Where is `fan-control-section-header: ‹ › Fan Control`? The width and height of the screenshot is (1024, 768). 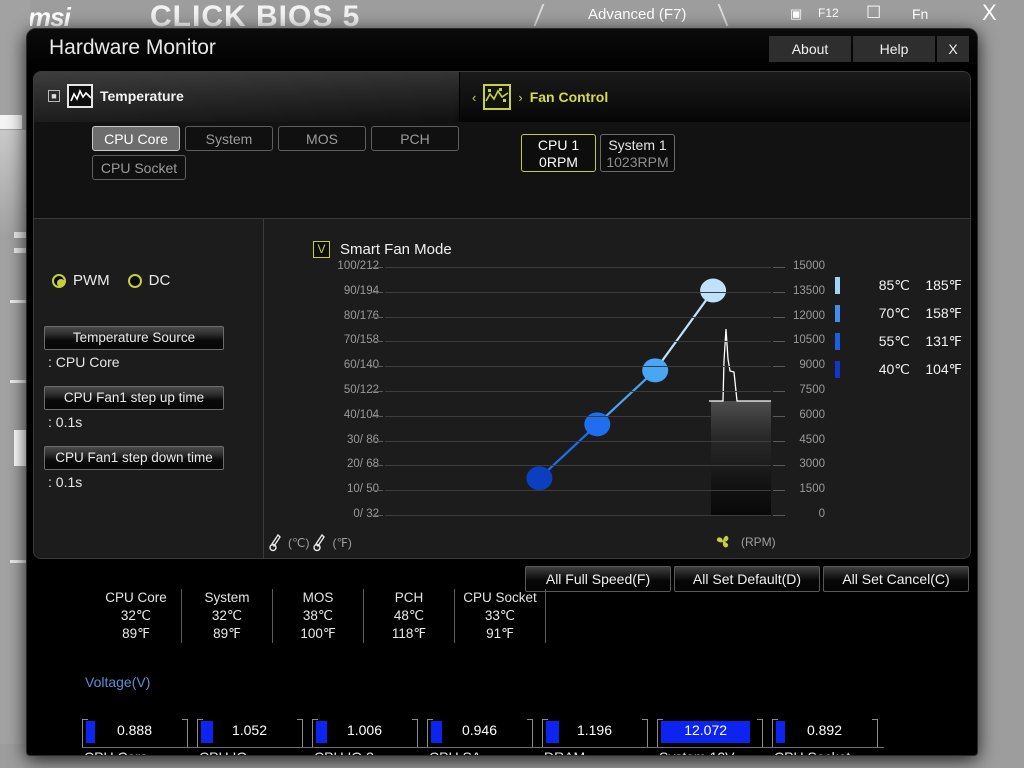 fan-control-section-header: ‹ › Fan Control is located at coordinates (540, 97).